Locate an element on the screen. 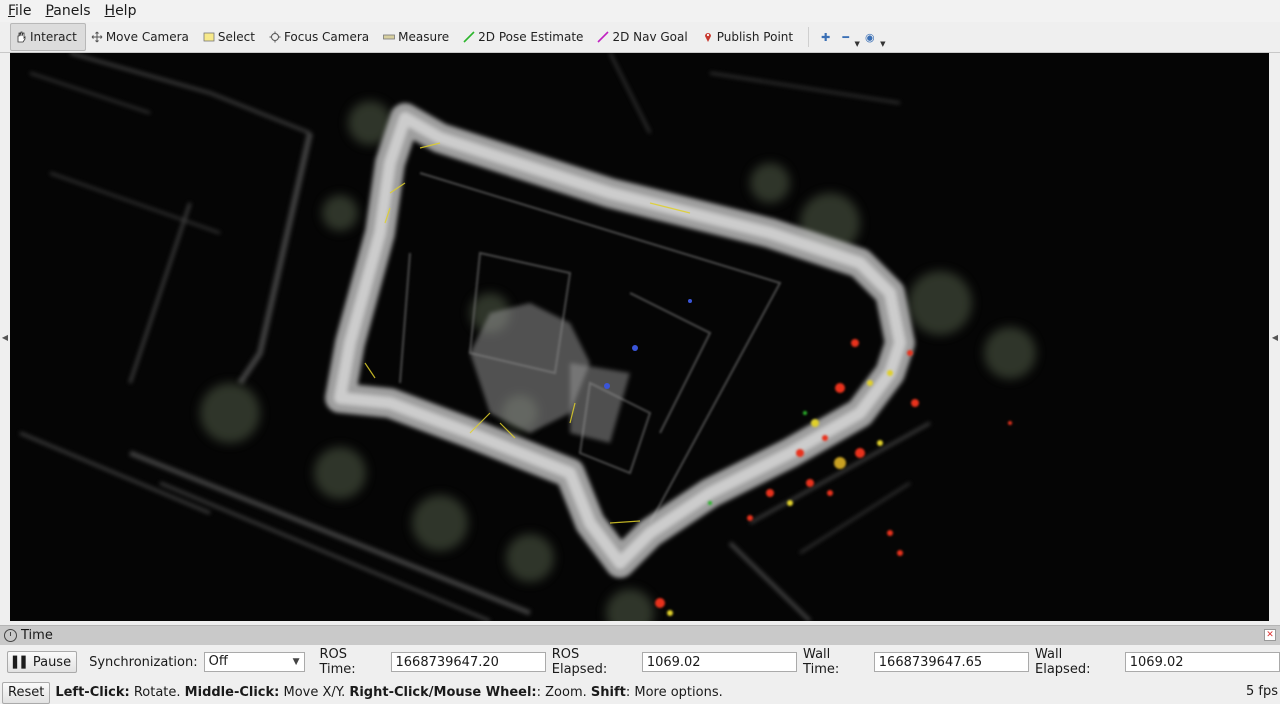 This screenshot has height=704, width=1280. tool-focus-camera: Focus Camera is located at coordinates (321, 37).